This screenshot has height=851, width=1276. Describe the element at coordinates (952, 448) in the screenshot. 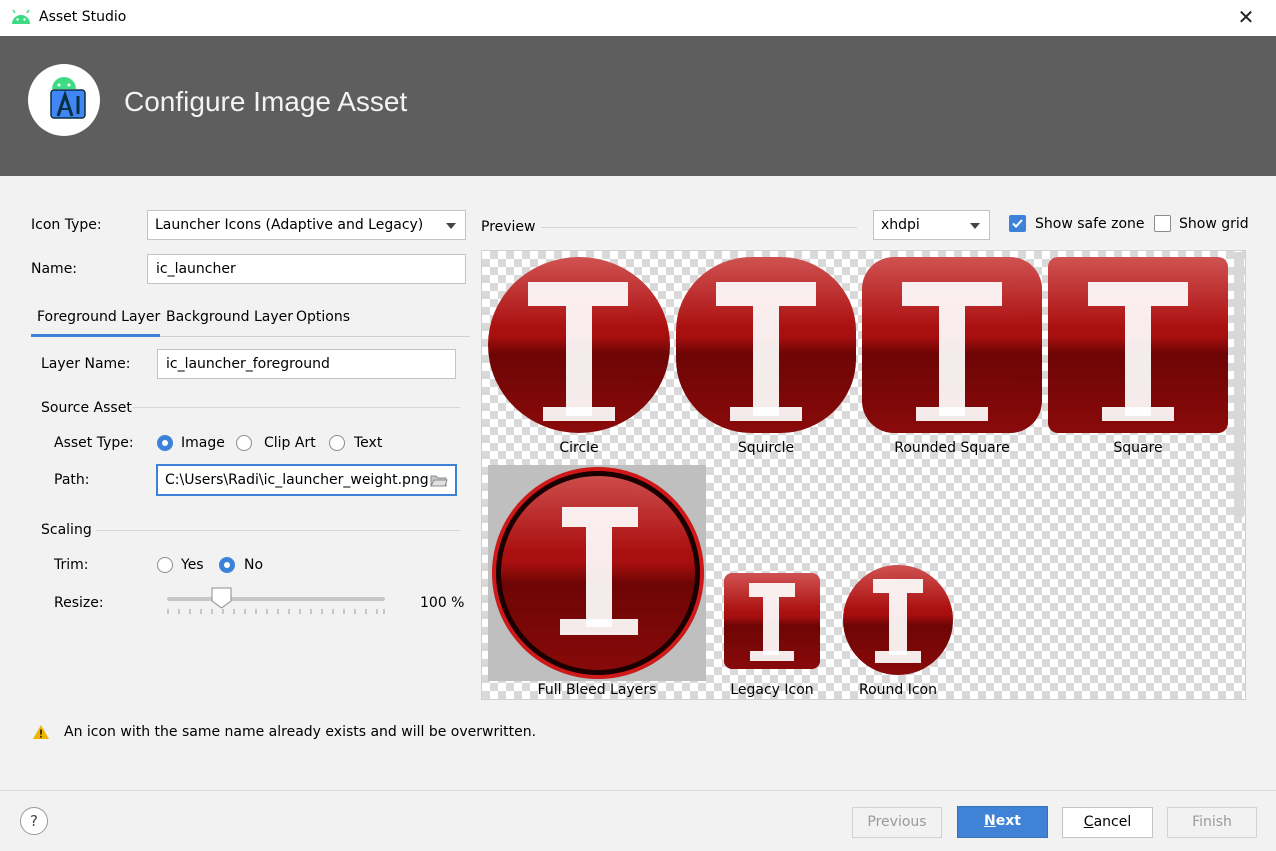

I see `rounded-square-caption: Rounded Square` at that location.